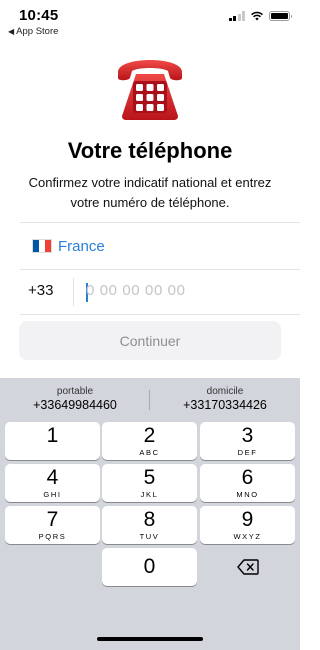 Image resolution: width=320 pixels, height=650 pixels. Describe the element at coordinates (225, 391) in the screenshot. I see `suggestion-label: domicile` at that location.